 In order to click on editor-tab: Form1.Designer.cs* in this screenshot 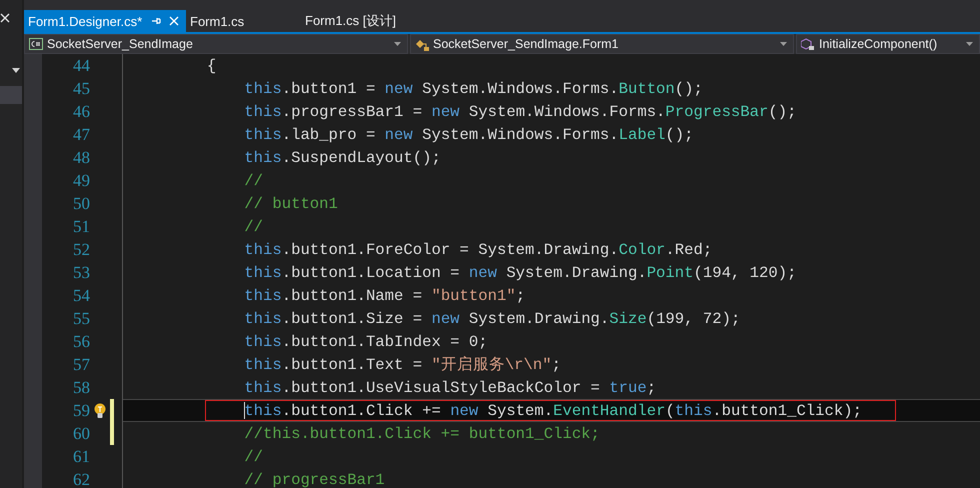, I will do `click(105, 21)`.